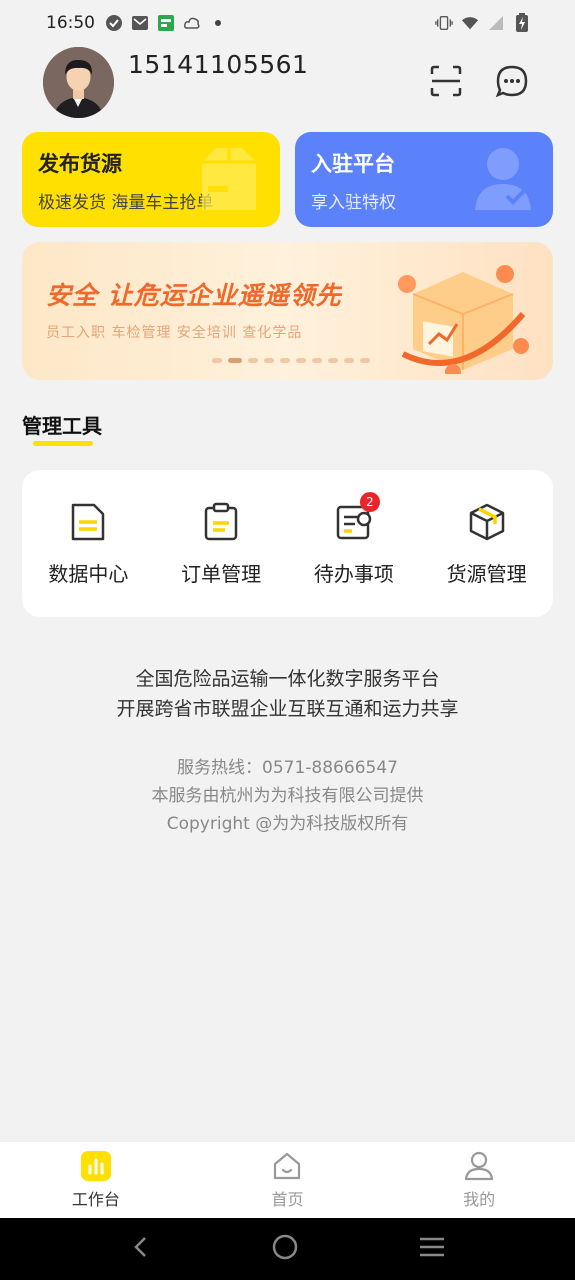 Image resolution: width=575 pixels, height=1280 pixels. I want to click on bottom-nav: 工作台 首页 我的, so click(287, 1180).